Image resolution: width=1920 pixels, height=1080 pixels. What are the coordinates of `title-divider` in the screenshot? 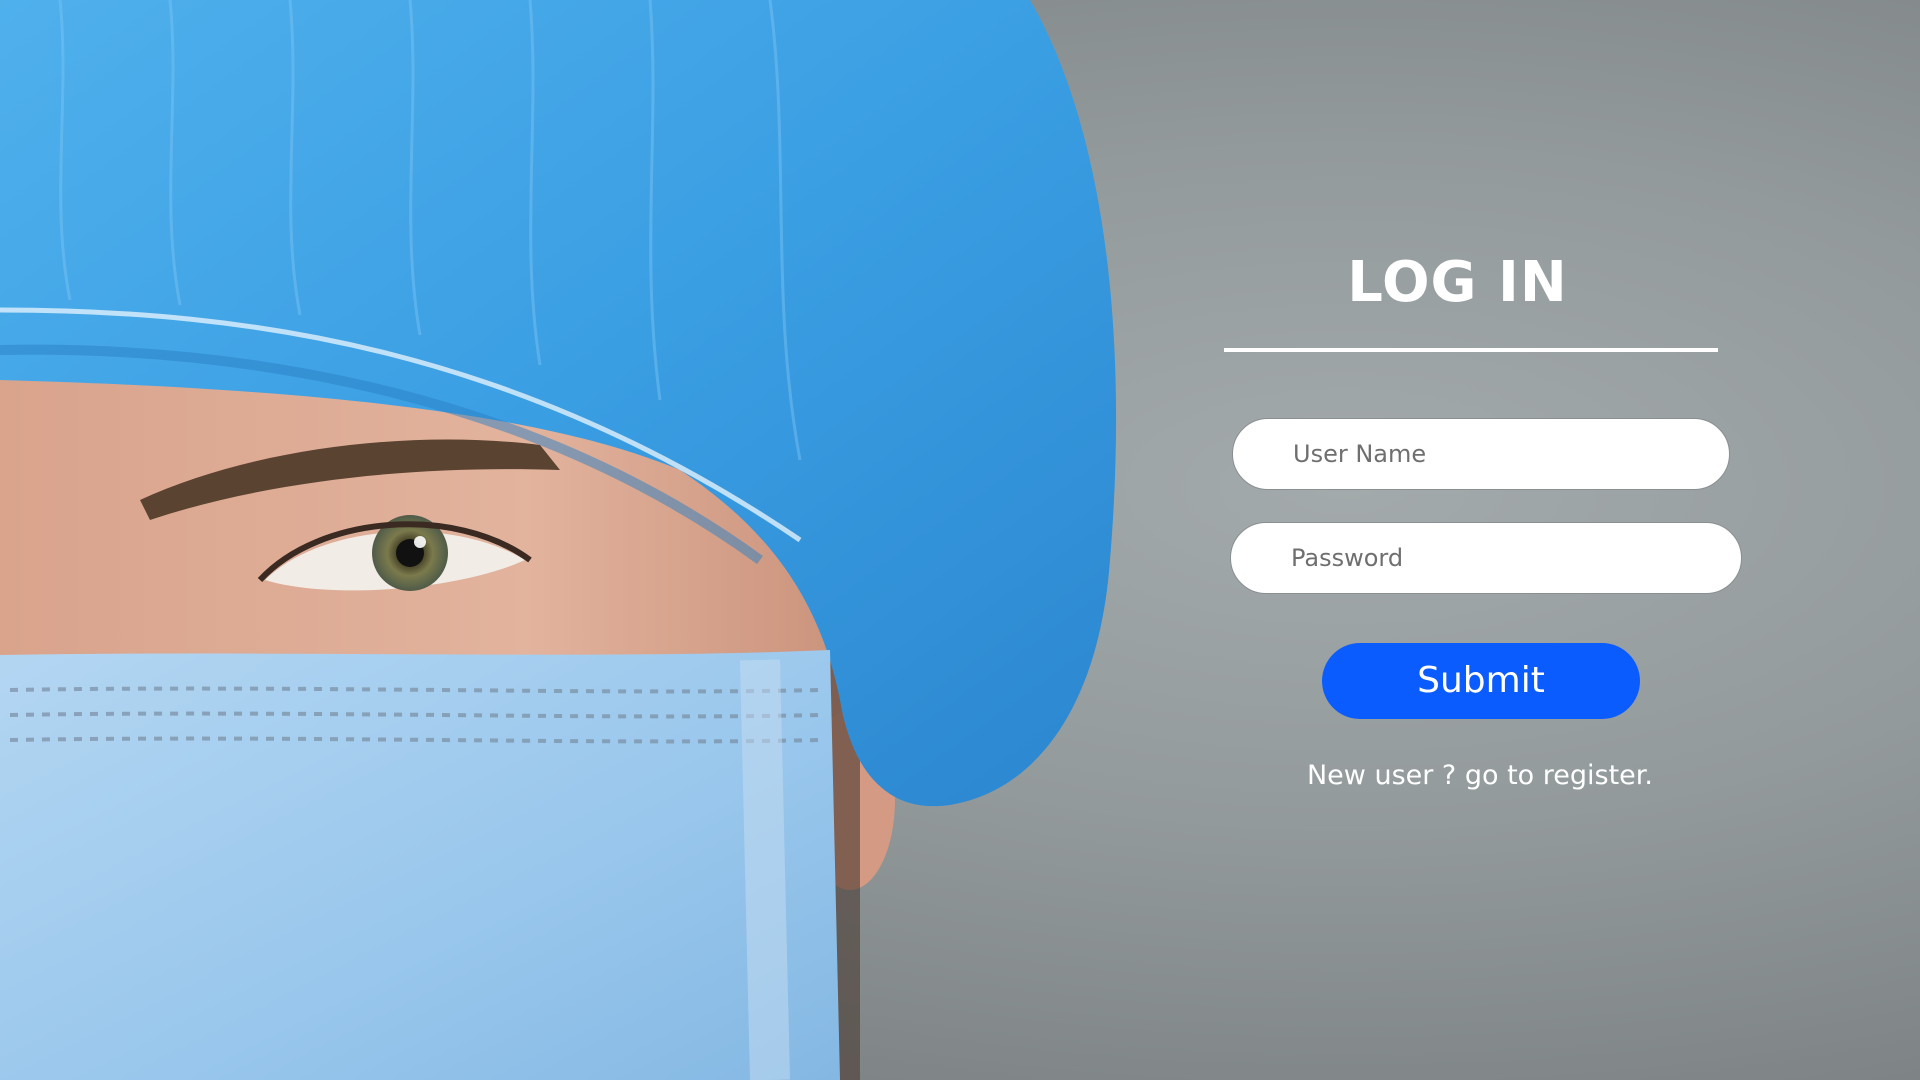 It's located at (1471, 350).